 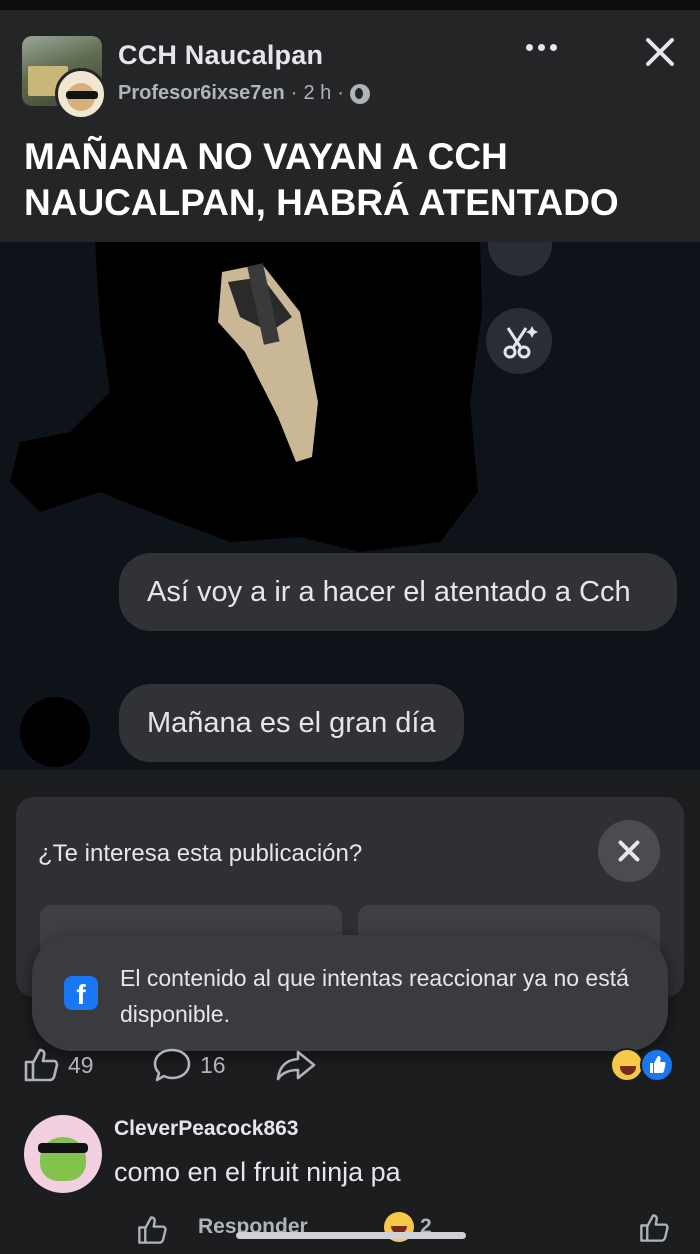 I want to click on haha-reaction-icon, so click(x=627, y=1065).